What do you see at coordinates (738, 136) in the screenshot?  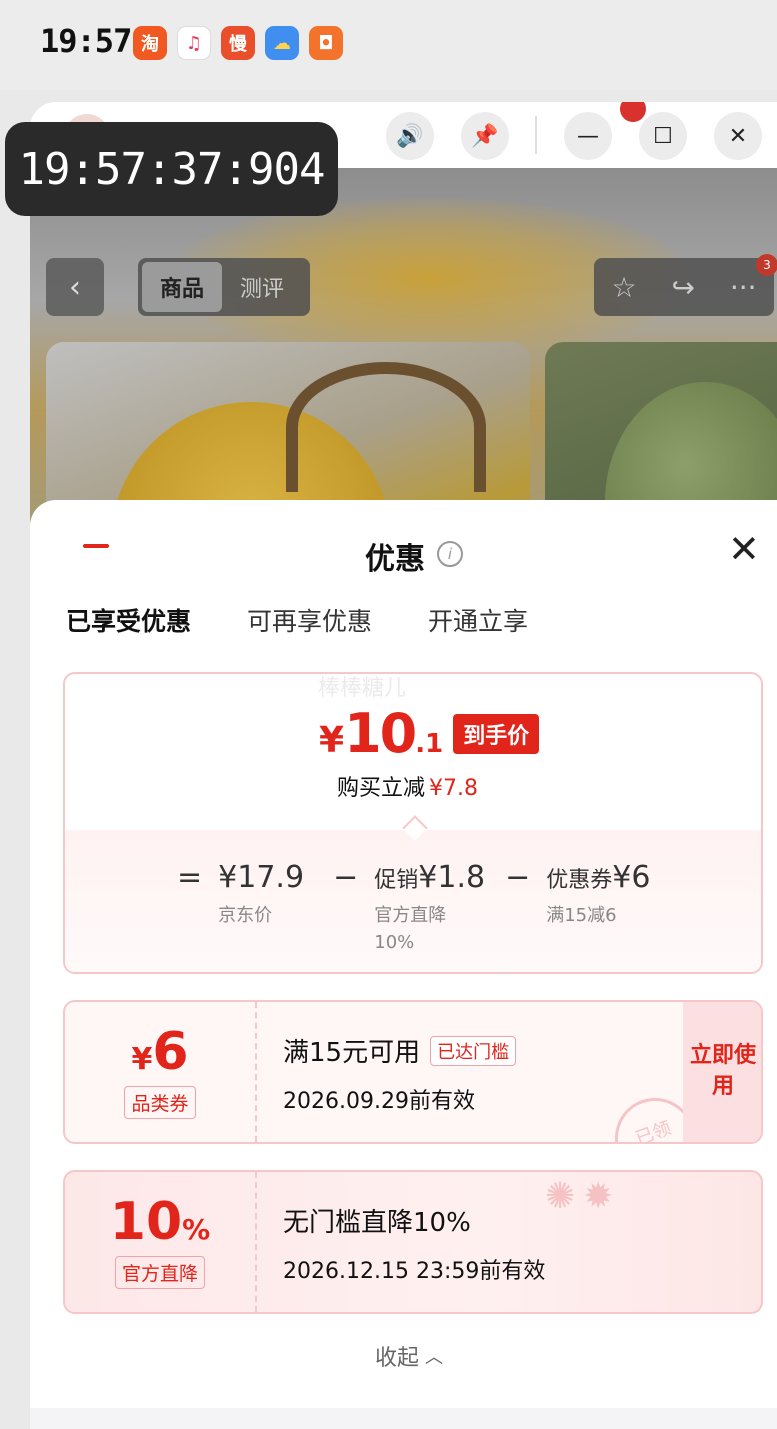 I see `close-window-button: ✕` at bounding box center [738, 136].